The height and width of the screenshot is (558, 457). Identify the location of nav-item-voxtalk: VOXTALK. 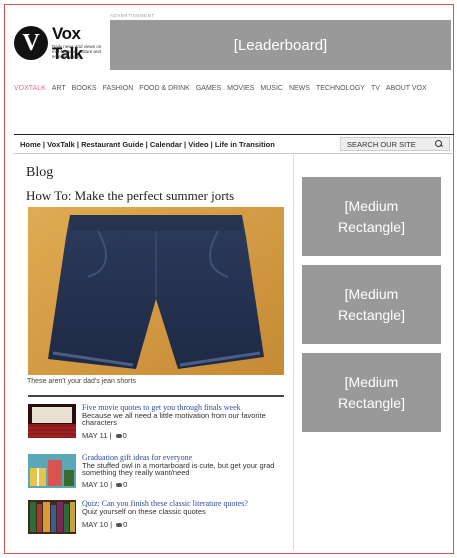
(30, 89).